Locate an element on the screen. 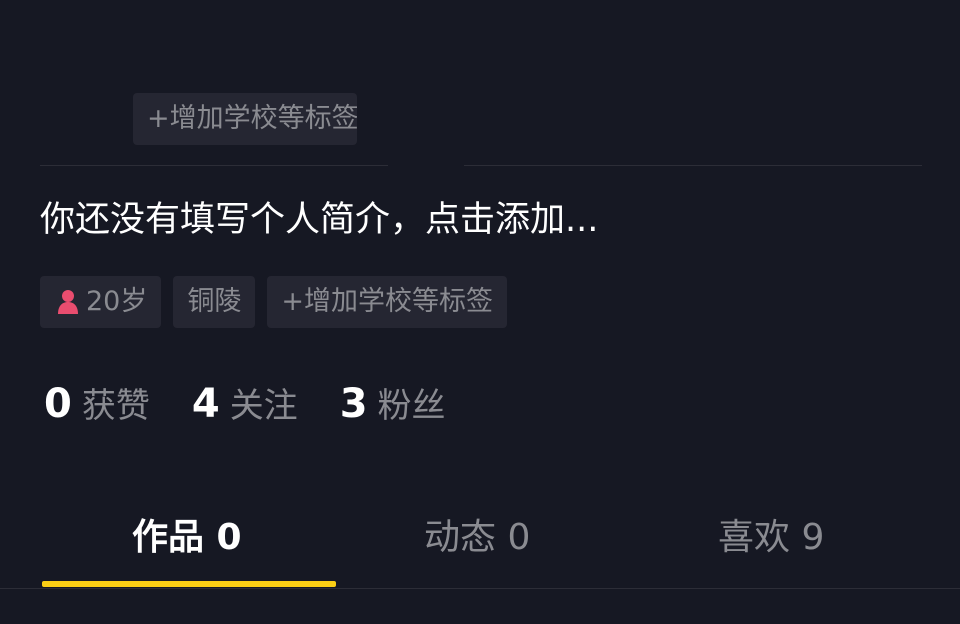  followers-label: 粉丝 is located at coordinates (411, 406).